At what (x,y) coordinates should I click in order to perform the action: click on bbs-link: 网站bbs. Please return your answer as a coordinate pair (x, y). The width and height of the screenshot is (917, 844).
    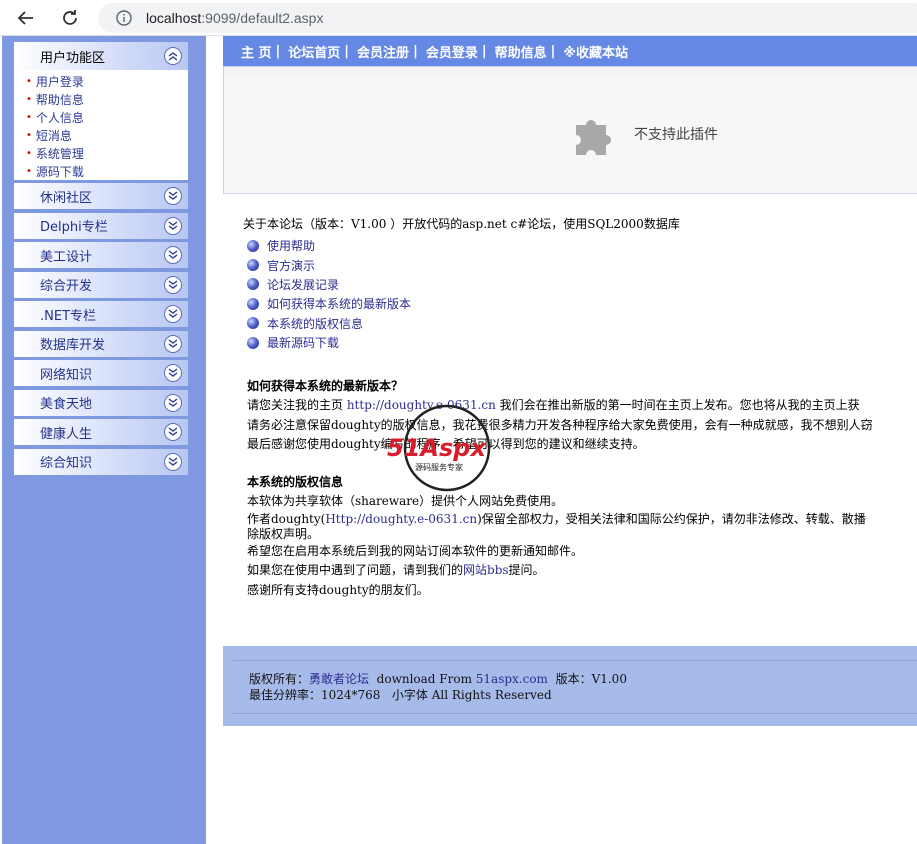
    Looking at the image, I should click on (486, 570).